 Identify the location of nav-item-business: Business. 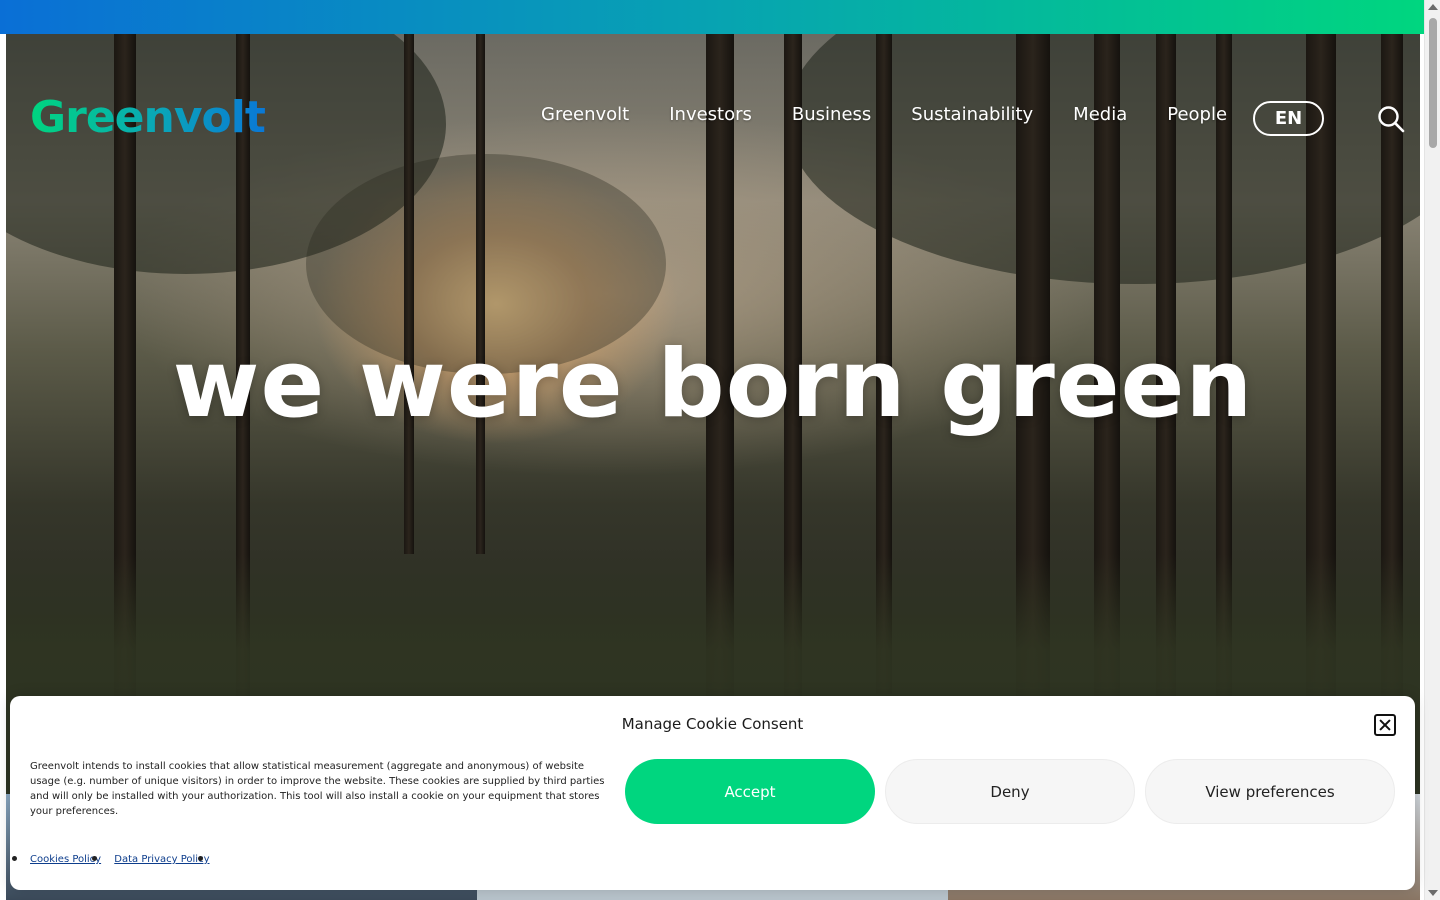
(831, 114).